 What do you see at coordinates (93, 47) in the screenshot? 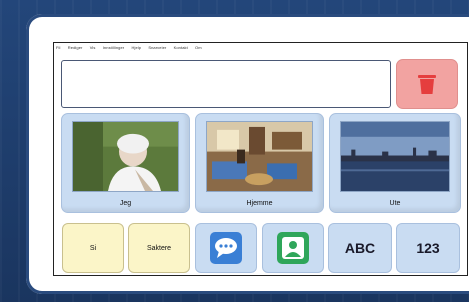
I see `menu-item: Vis` at bounding box center [93, 47].